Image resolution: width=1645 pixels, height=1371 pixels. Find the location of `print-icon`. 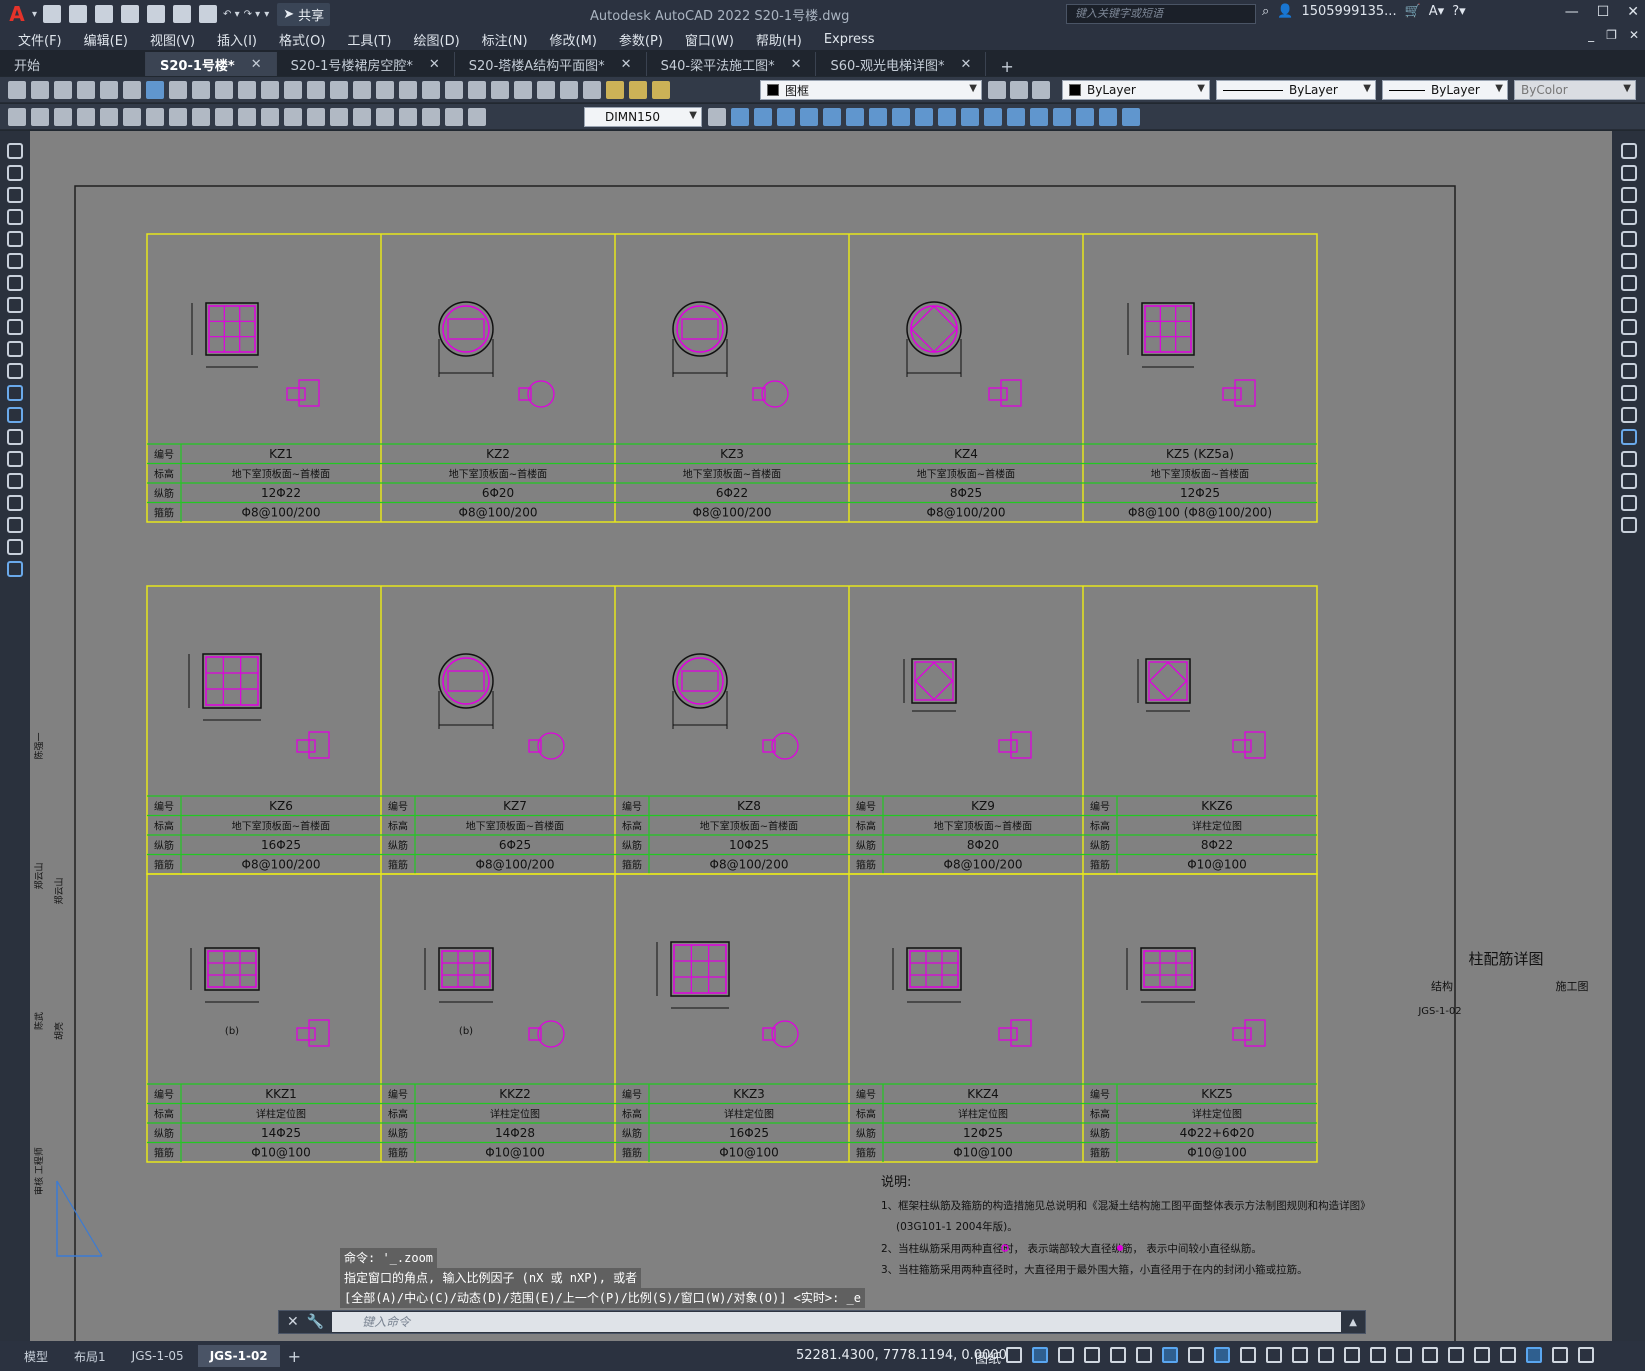

print-icon is located at coordinates (86, 90).